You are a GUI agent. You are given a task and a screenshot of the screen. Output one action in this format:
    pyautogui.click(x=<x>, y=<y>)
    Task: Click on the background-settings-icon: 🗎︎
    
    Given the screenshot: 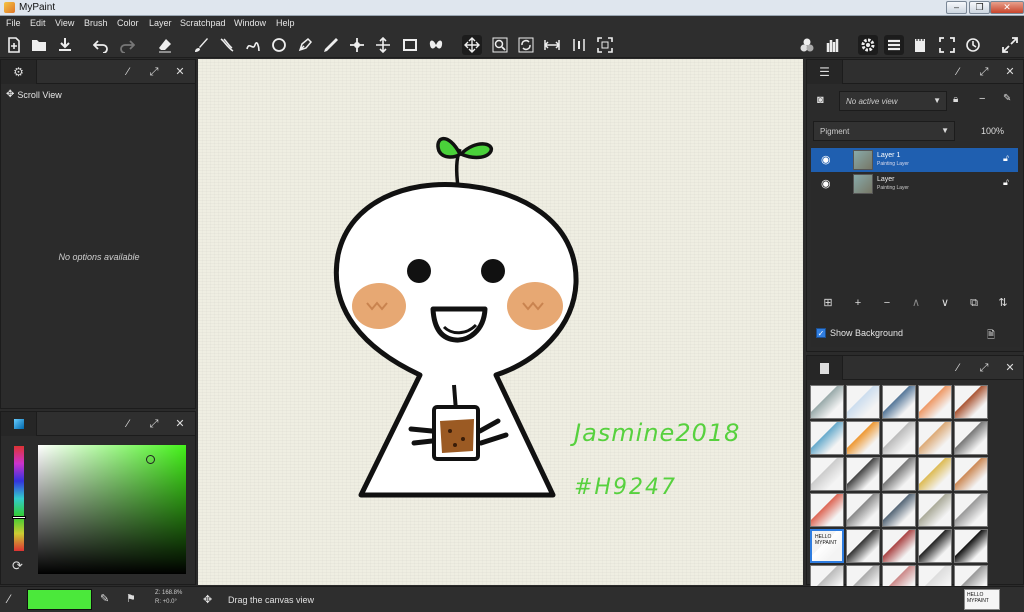 What is the action you would take?
    pyautogui.click(x=991, y=336)
    